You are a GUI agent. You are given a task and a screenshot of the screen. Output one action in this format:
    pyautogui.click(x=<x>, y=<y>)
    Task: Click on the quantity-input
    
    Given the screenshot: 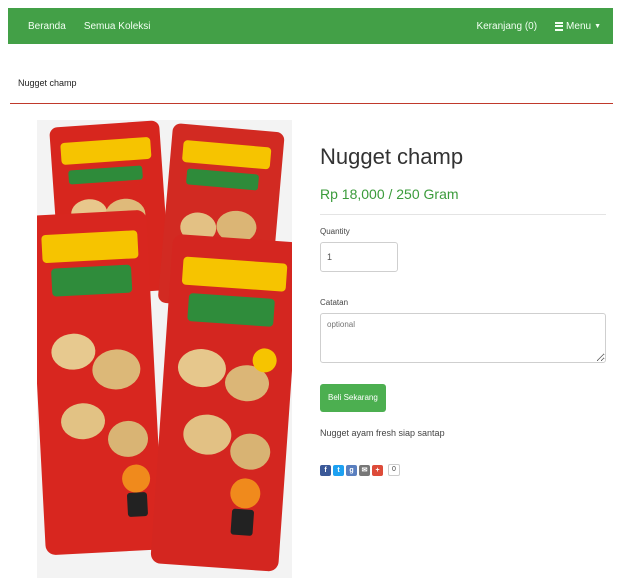 What is the action you would take?
    pyautogui.click(x=359, y=257)
    